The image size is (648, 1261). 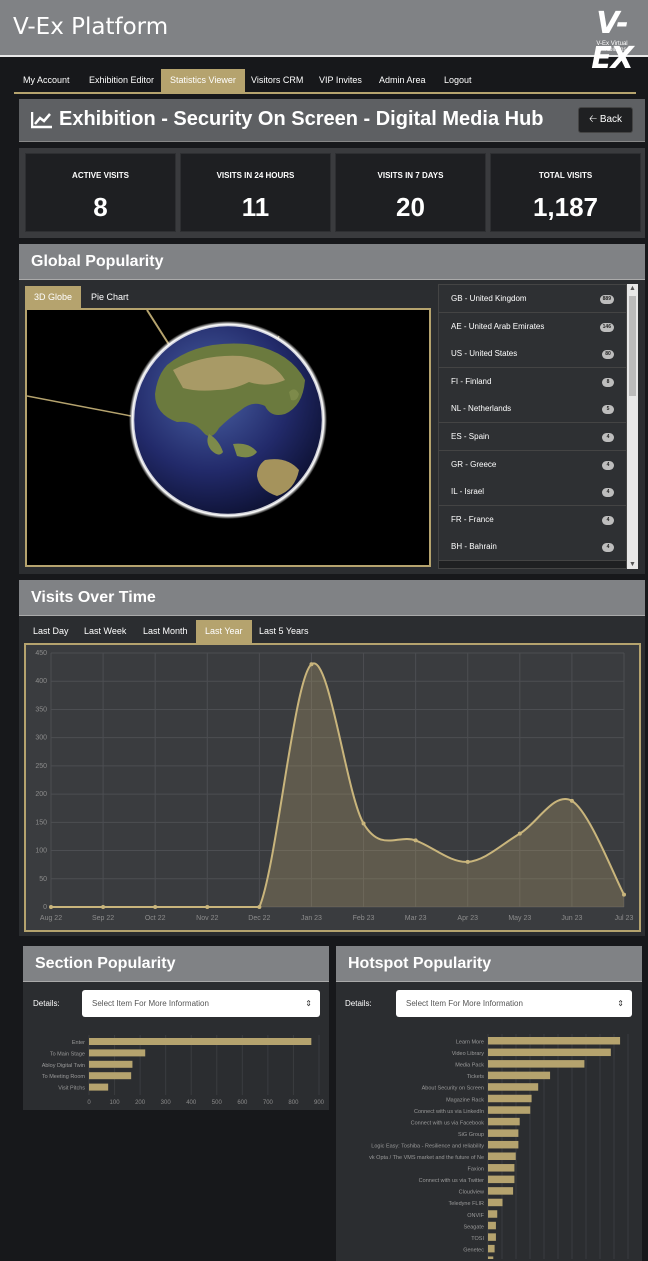 I want to click on scroll-up-icon: ▲, so click(x=632, y=288).